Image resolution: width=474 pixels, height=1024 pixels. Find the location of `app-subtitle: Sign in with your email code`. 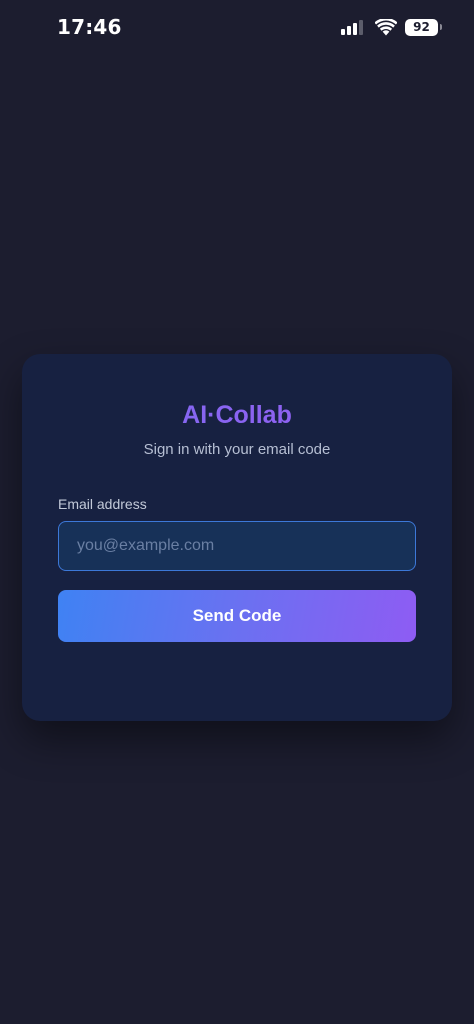

app-subtitle: Sign in with your email code is located at coordinates (237, 449).